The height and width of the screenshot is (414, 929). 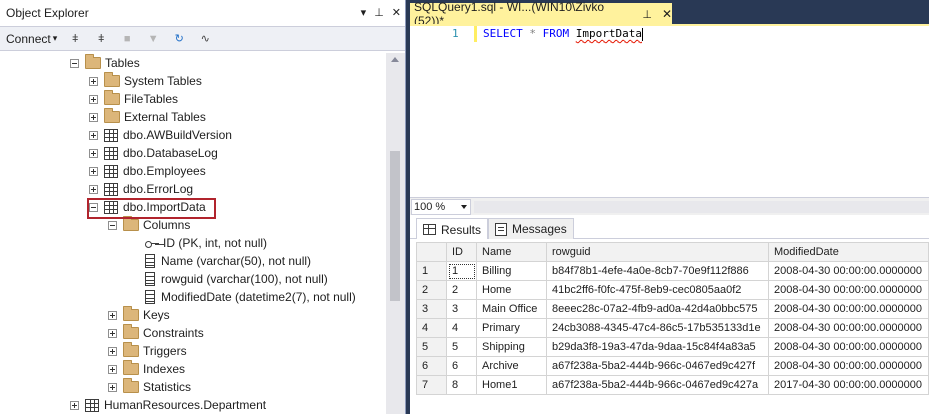 I want to click on tree-node: ModifiedDate (datetime2(7), not null), so click(x=250, y=297).